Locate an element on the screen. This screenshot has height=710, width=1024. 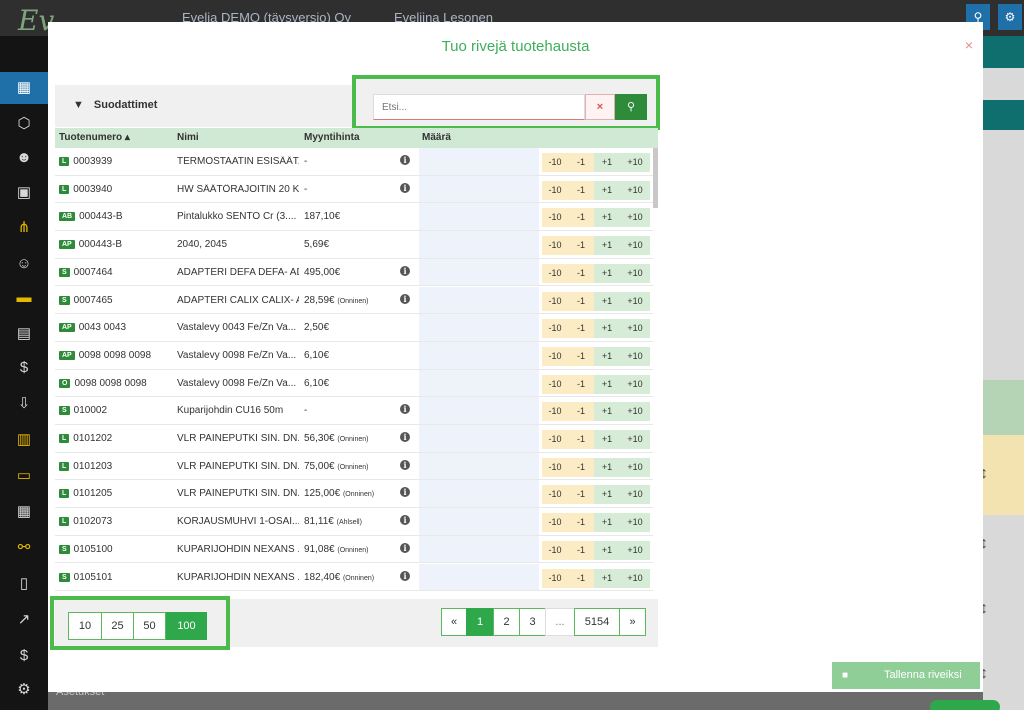
page-size-10: 10 is located at coordinates (85, 626).